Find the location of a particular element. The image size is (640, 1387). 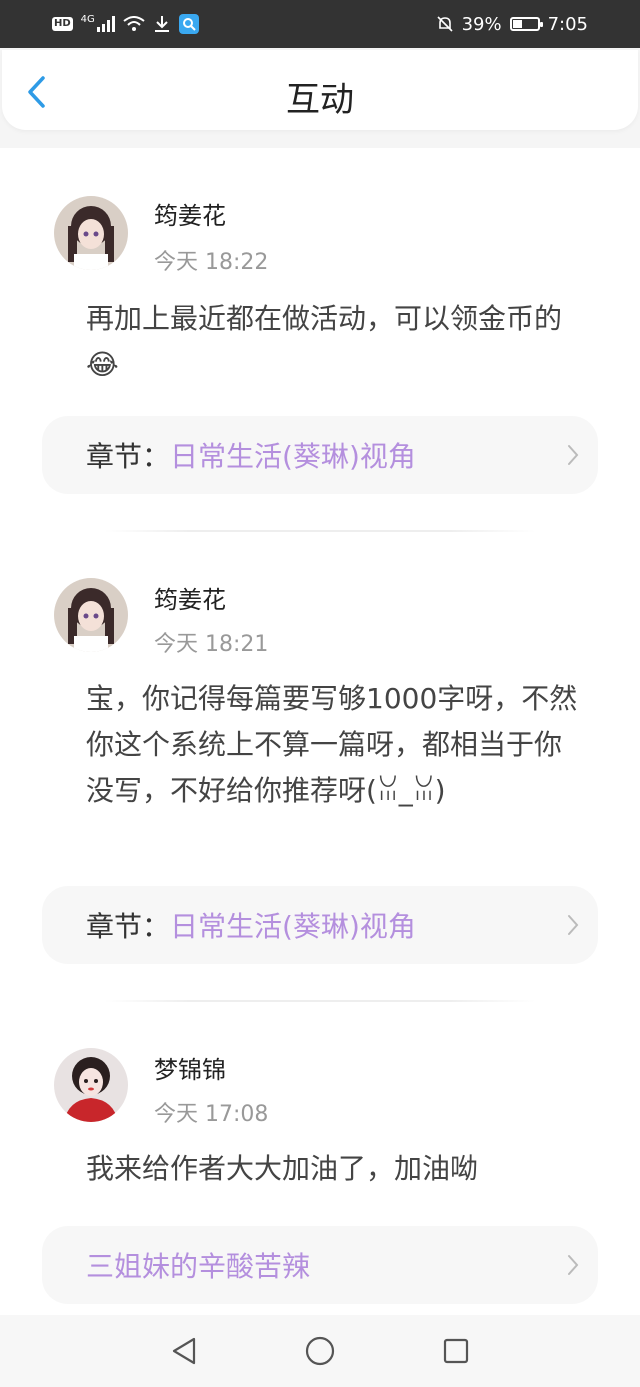

timestamp: 今天 17:08 is located at coordinates (211, 1114).